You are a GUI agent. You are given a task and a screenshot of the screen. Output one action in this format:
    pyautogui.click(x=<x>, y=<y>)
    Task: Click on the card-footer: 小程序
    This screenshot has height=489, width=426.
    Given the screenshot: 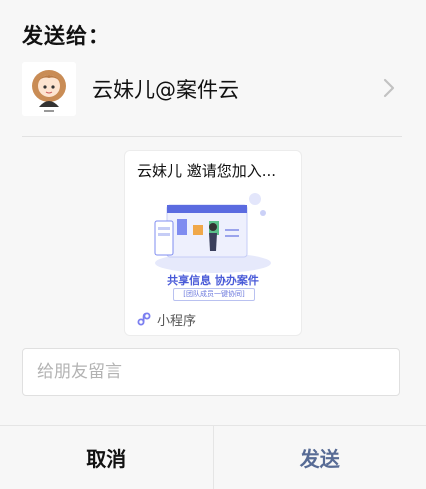 What is the action you would take?
    pyautogui.click(x=166, y=319)
    